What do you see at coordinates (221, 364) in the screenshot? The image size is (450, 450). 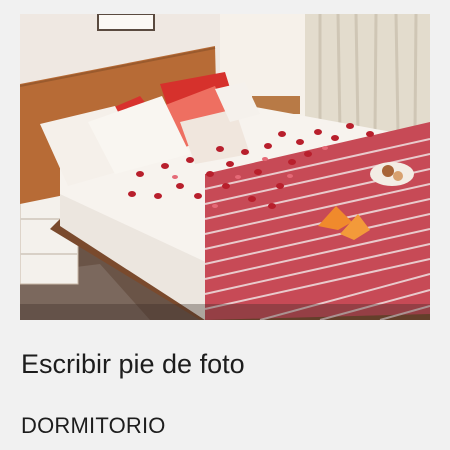 I see `caption-input: Escribir pie de foto` at bounding box center [221, 364].